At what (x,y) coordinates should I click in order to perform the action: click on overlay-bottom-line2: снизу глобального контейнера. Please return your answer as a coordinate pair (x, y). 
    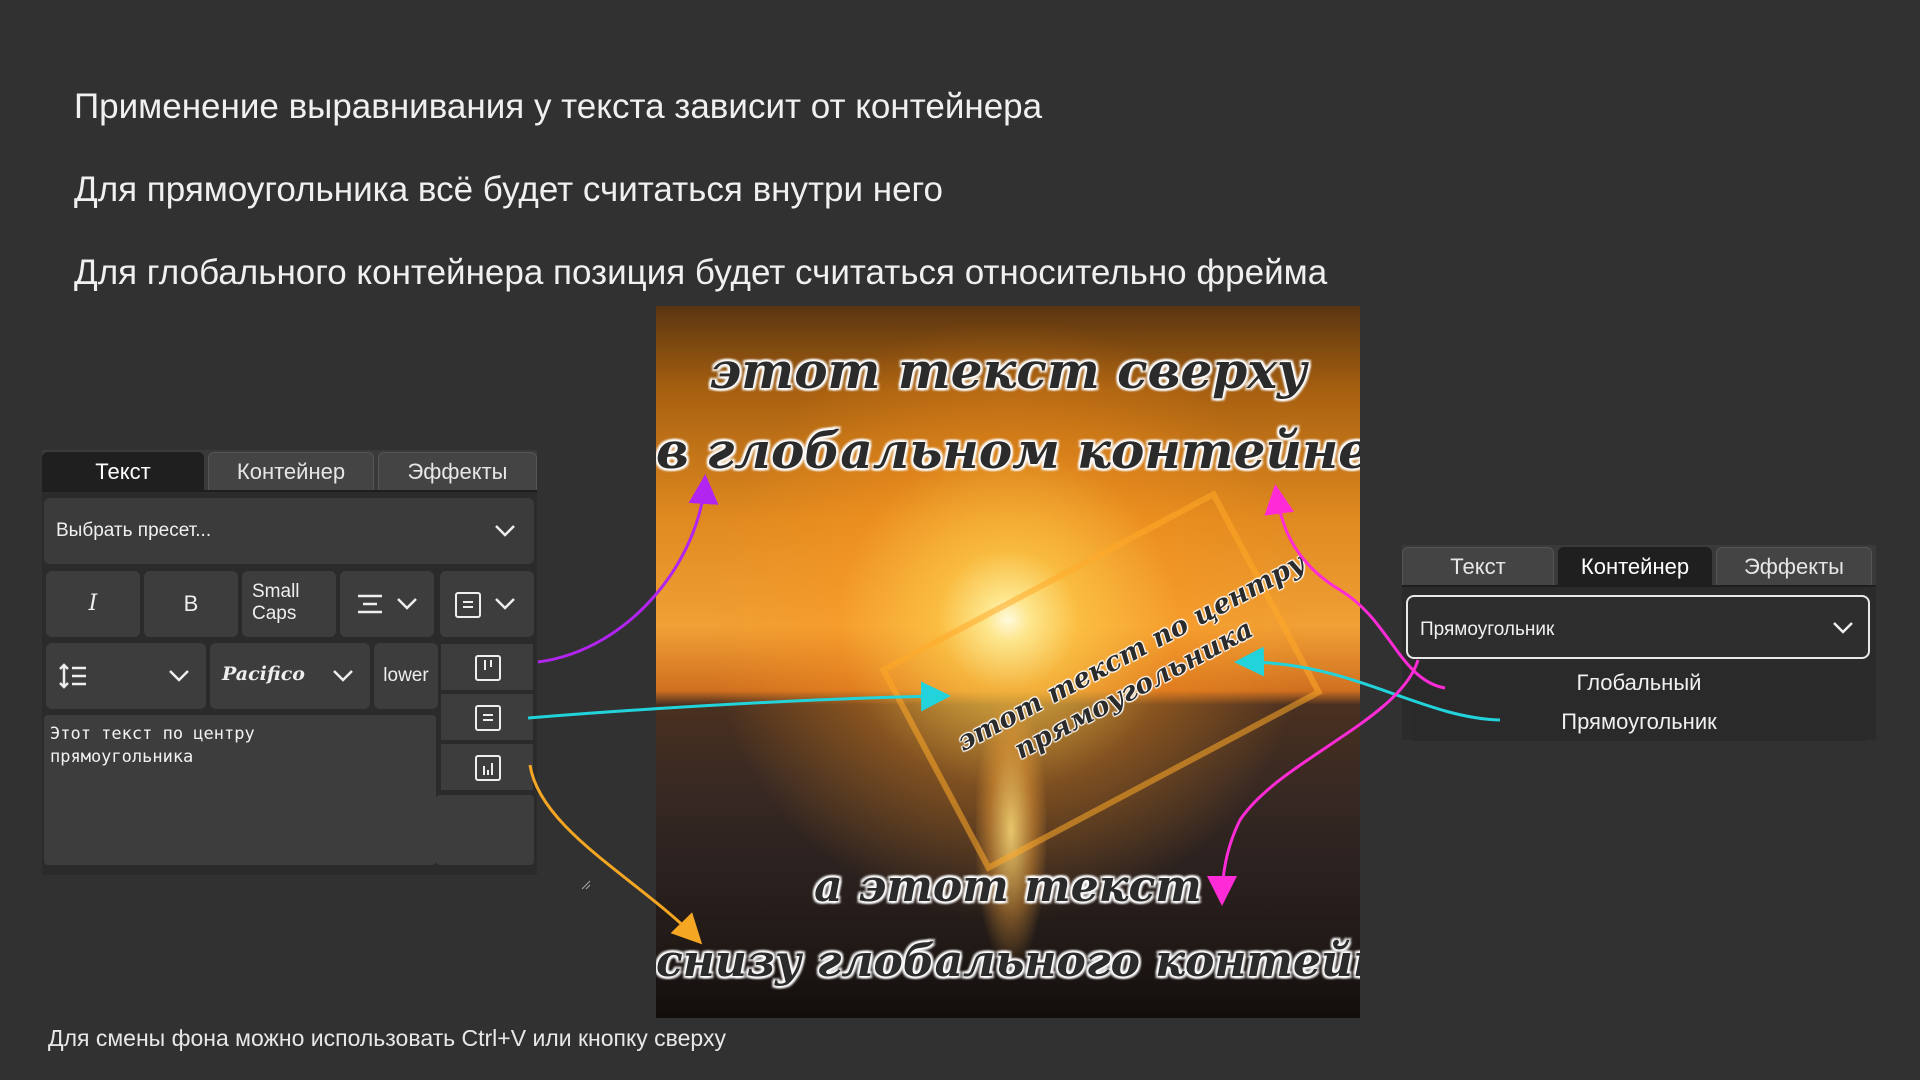
    Looking at the image, I should click on (1008, 961).